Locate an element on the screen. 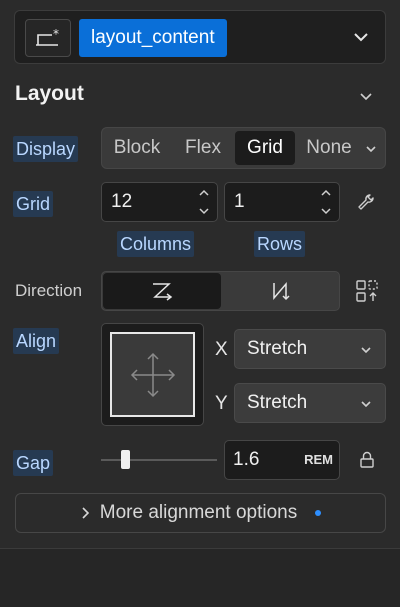 This screenshot has width=400, height=607. display-segmented-control: Block Flex Grid None is located at coordinates (243, 148).